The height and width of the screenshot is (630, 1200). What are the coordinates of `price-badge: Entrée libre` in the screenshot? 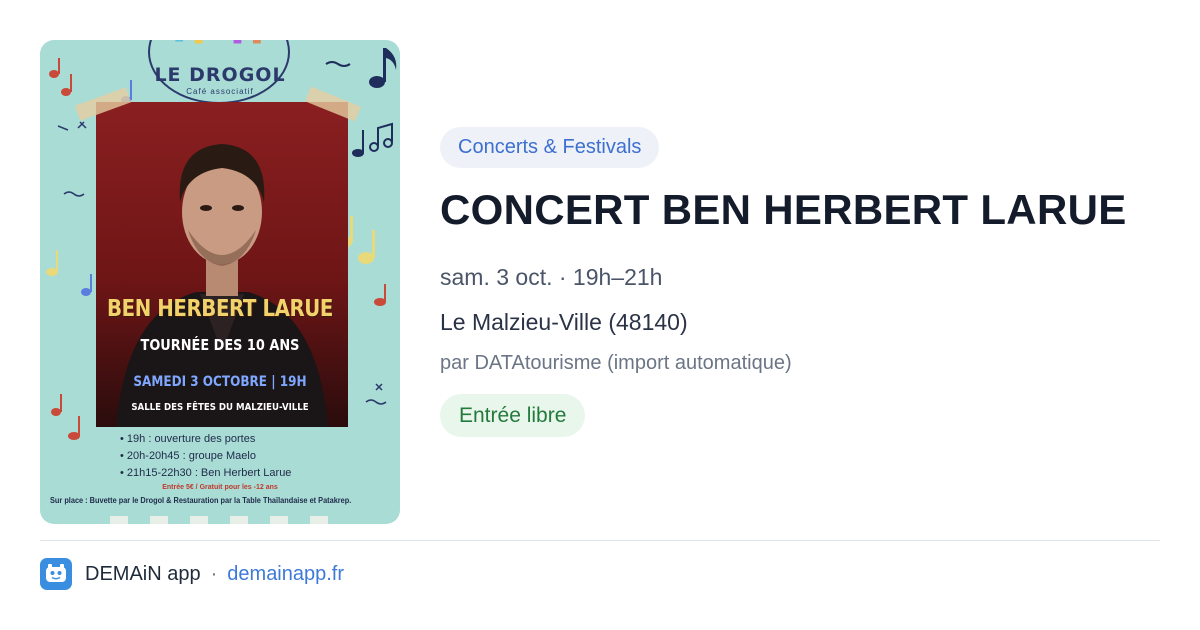 It's located at (513, 415).